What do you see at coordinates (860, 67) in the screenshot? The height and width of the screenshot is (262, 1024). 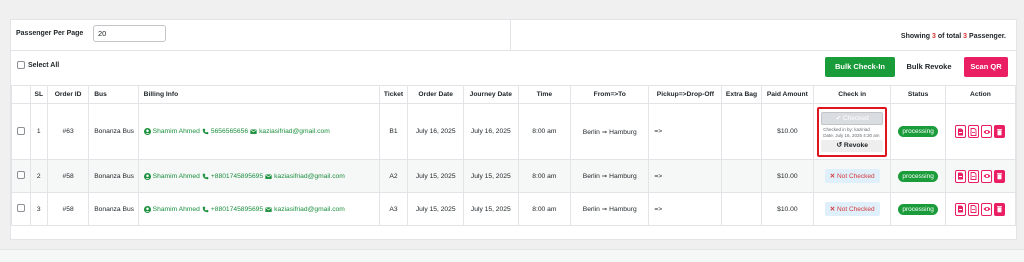 I see `bulk-checkin-button: Bulk Check-In` at bounding box center [860, 67].